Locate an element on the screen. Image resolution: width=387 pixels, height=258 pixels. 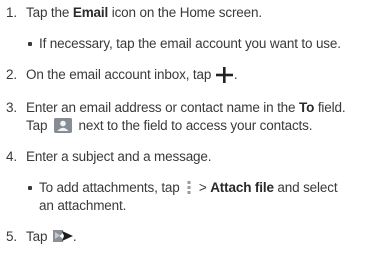
step-number: 4. is located at coordinates (11, 156).